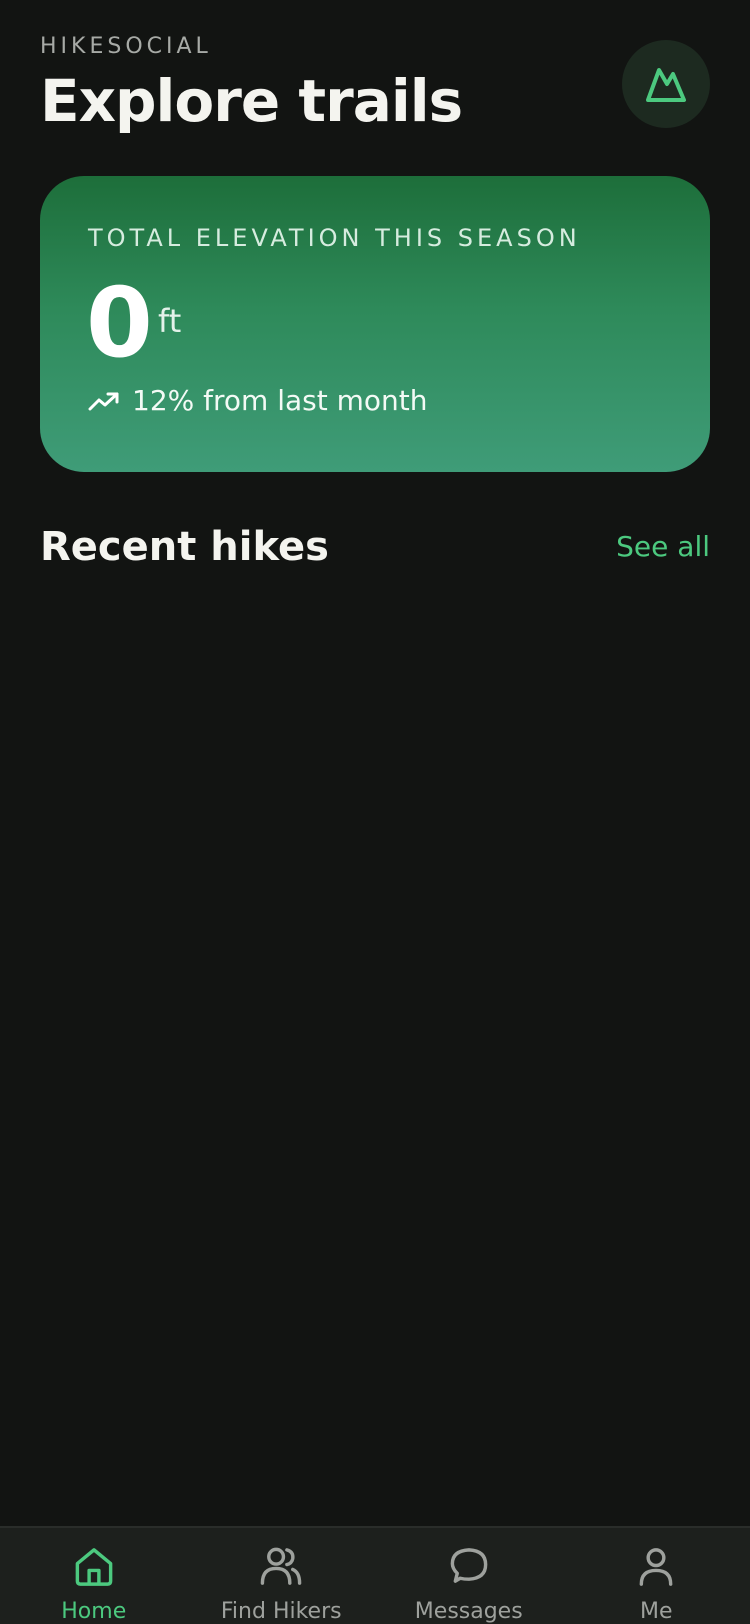 This screenshot has width=750, height=1624. I want to click on tab-label: Find Hikers, so click(281, 1611).